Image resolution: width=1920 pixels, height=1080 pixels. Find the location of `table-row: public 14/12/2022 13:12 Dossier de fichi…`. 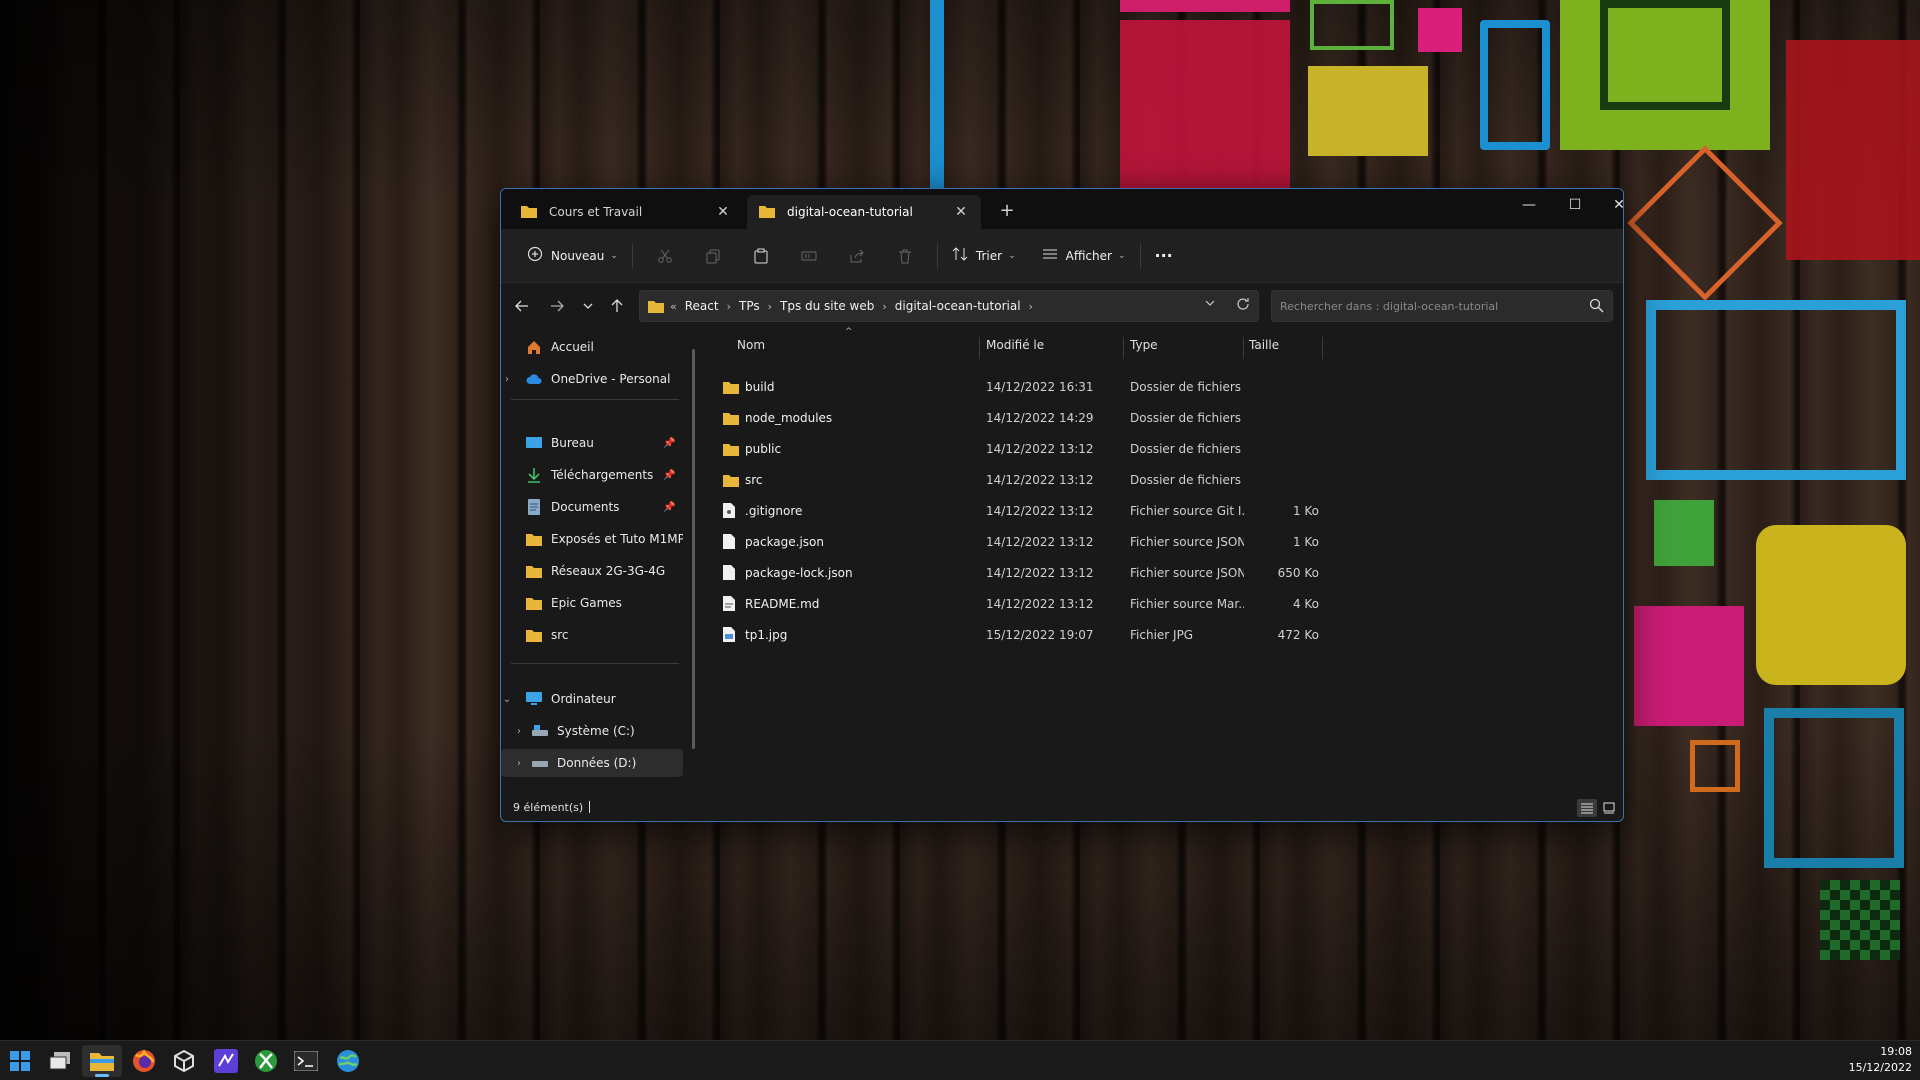

table-row: public 14/12/2022 13:12 Dossier de fichi… is located at coordinates (1013, 448).